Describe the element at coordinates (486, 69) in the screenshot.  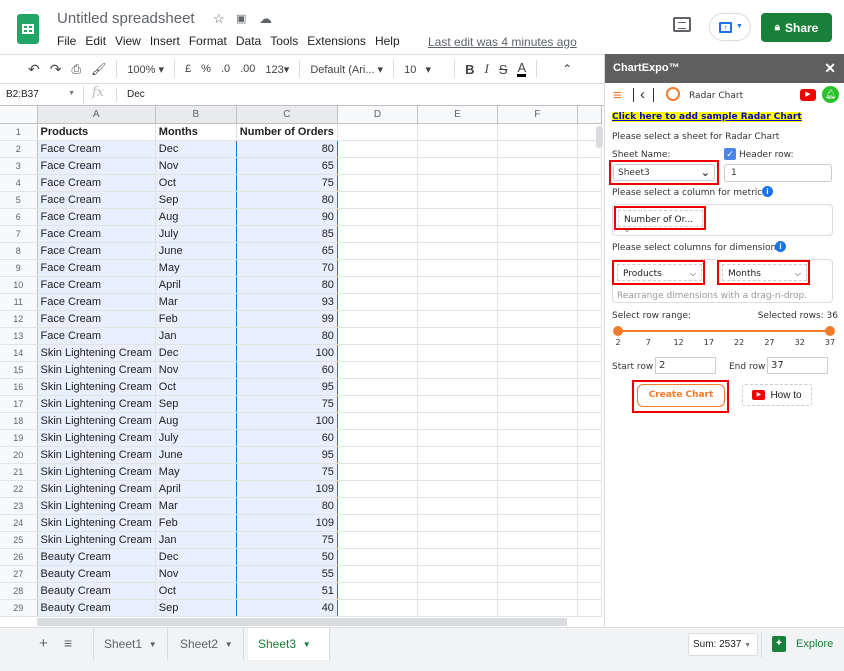
I see `italic-button: I` at that location.